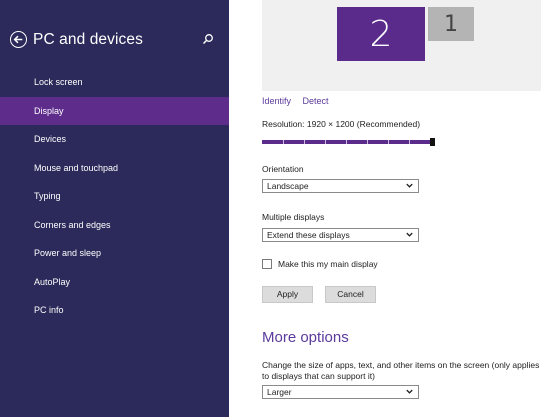 The image size is (550, 417). I want to click on monitor-2: 2, so click(381, 34).